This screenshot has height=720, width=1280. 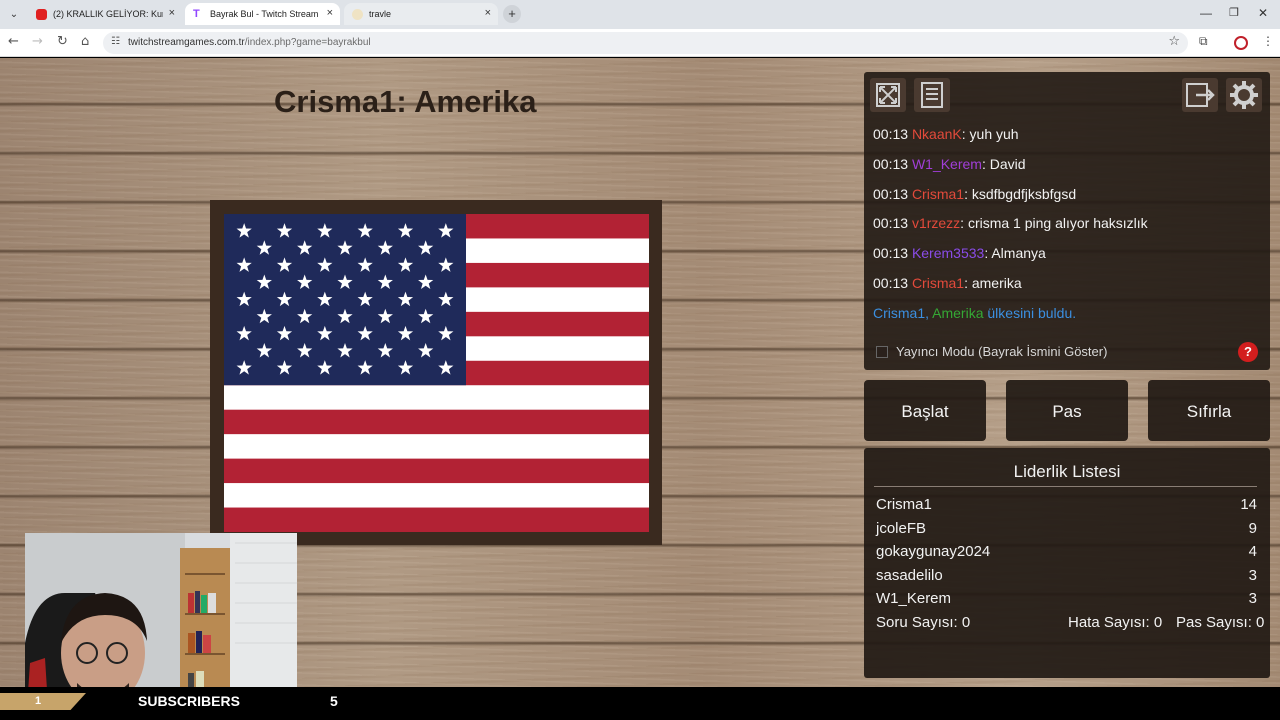 What do you see at coordinates (13, 41) in the screenshot?
I see `back-icon: ←` at bounding box center [13, 41].